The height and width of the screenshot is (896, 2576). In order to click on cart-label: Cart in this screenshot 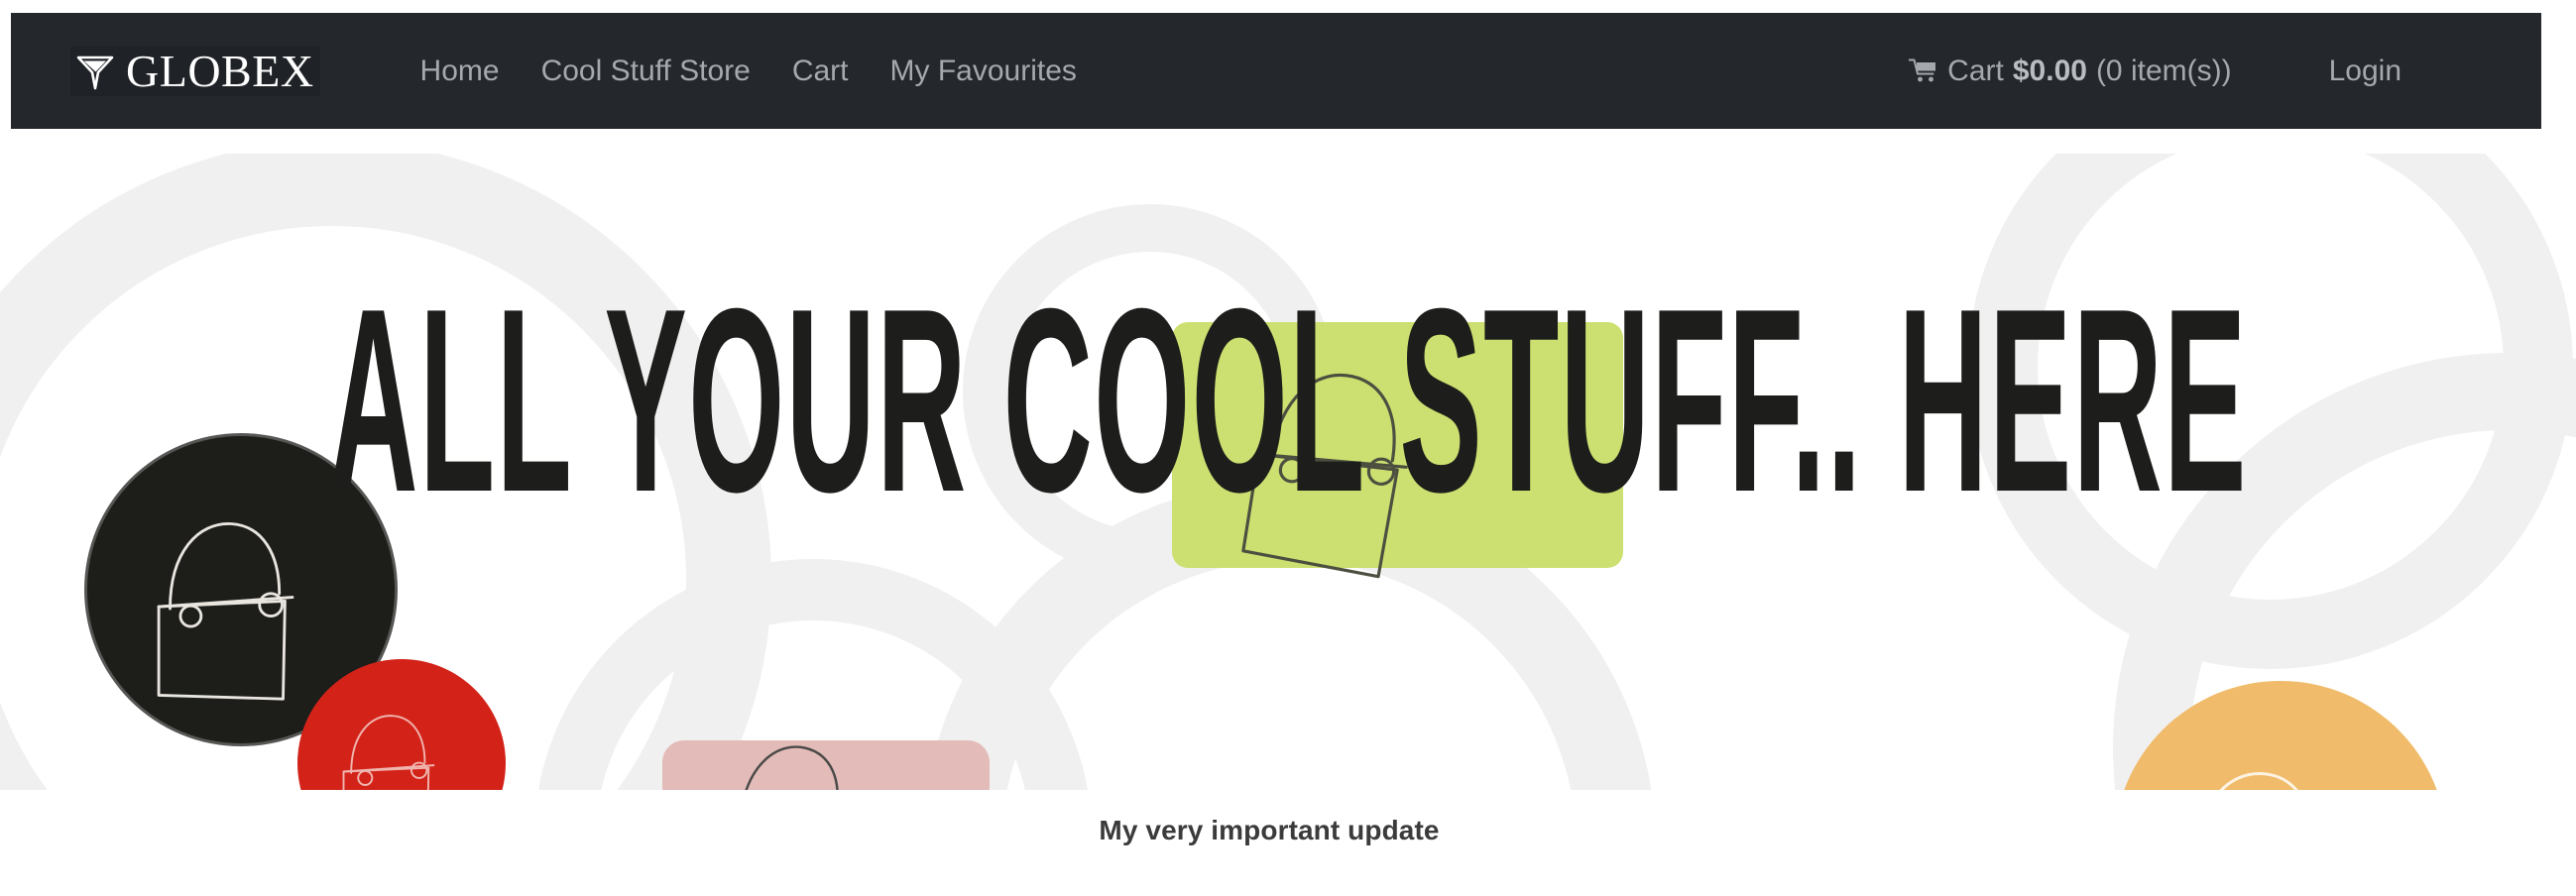, I will do `click(1976, 70)`.